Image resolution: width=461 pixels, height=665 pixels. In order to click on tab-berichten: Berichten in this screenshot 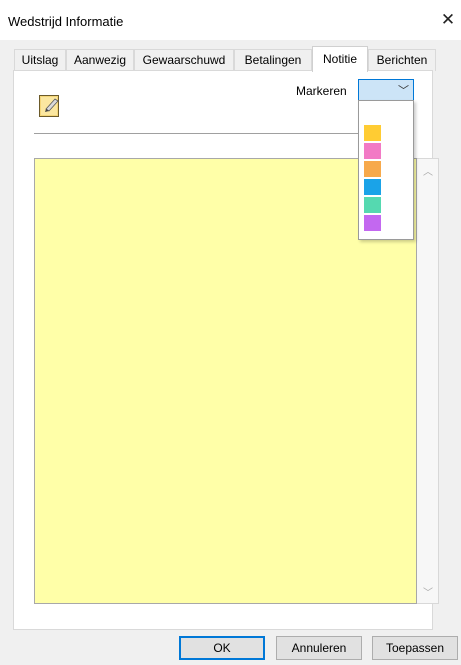, I will do `click(402, 60)`.